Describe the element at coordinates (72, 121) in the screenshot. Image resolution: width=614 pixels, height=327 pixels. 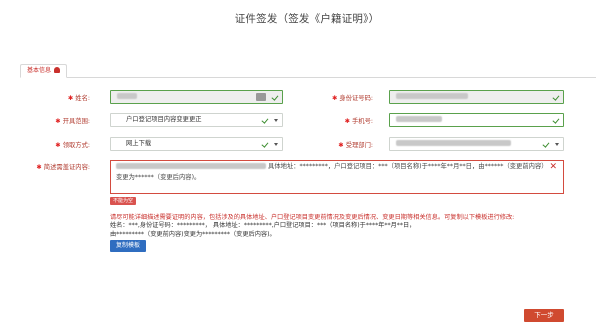
I see `scope-label: ✱ 开具范围:` at that location.